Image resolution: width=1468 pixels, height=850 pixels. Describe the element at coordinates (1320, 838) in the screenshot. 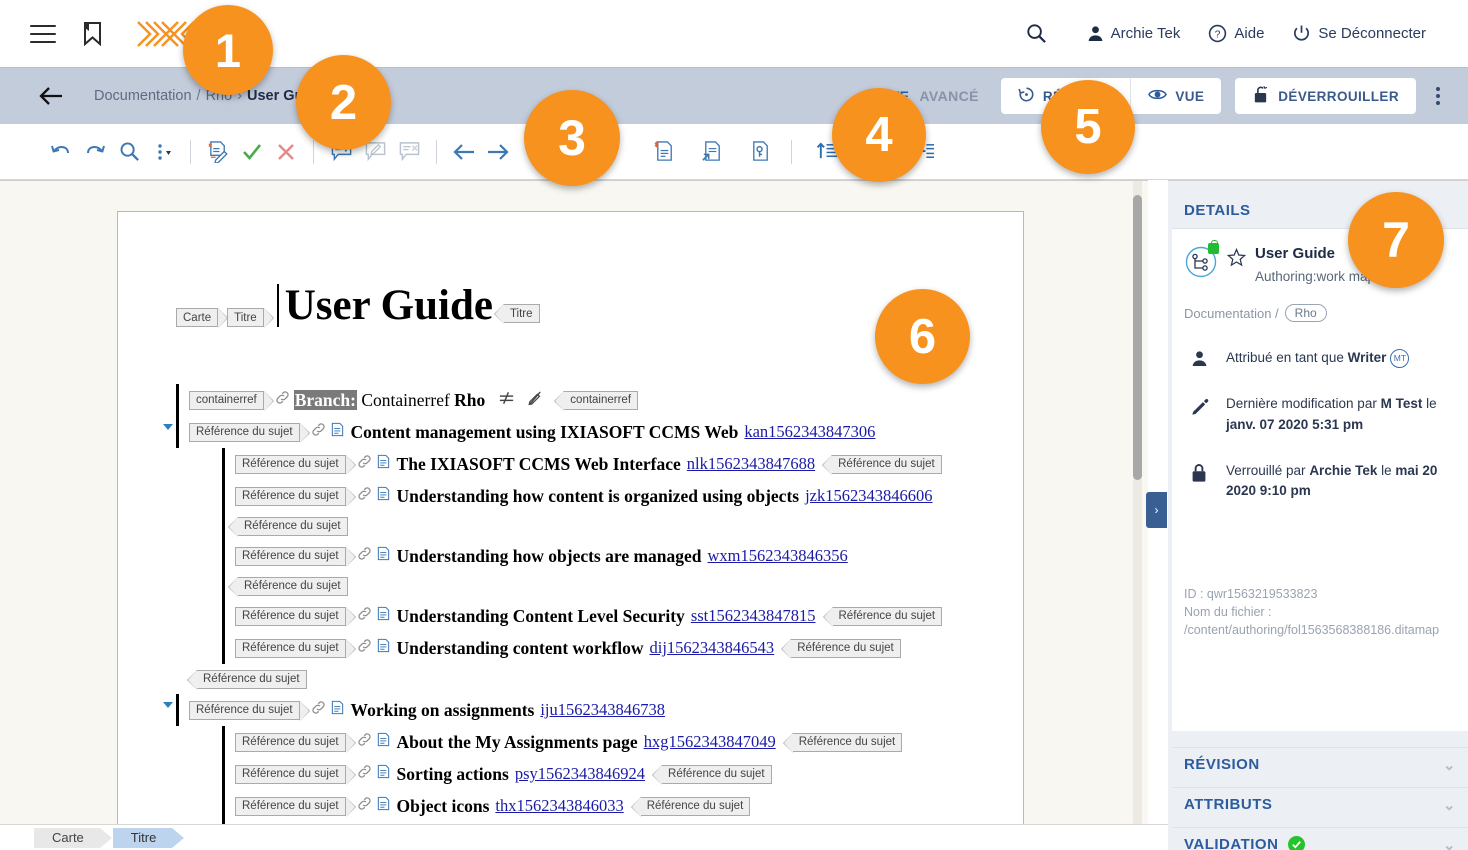

I see `accordion-validation: VALIDATION ⌄` at that location.